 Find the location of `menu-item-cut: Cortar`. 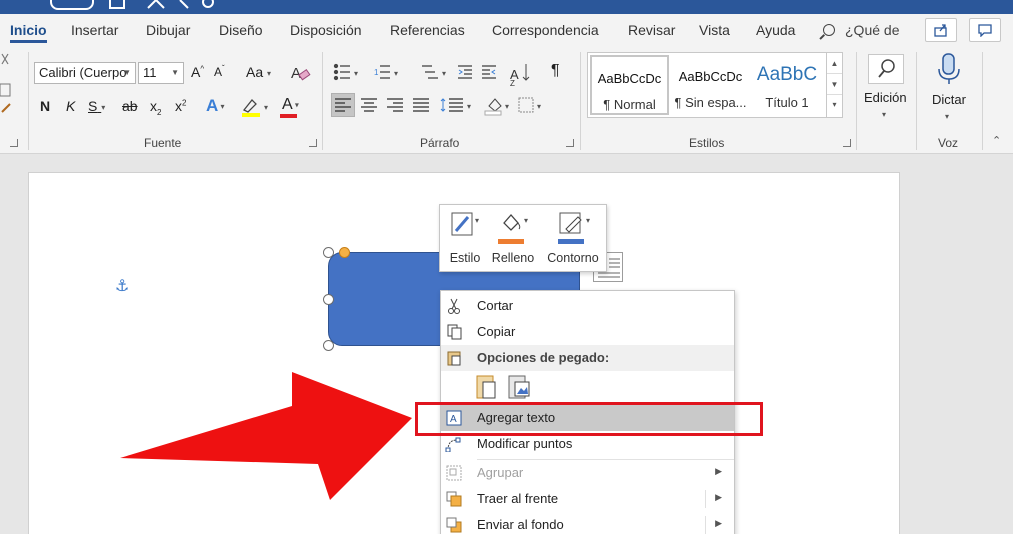

menu-item-cut: Cortar is located at coordinates (587, 306).